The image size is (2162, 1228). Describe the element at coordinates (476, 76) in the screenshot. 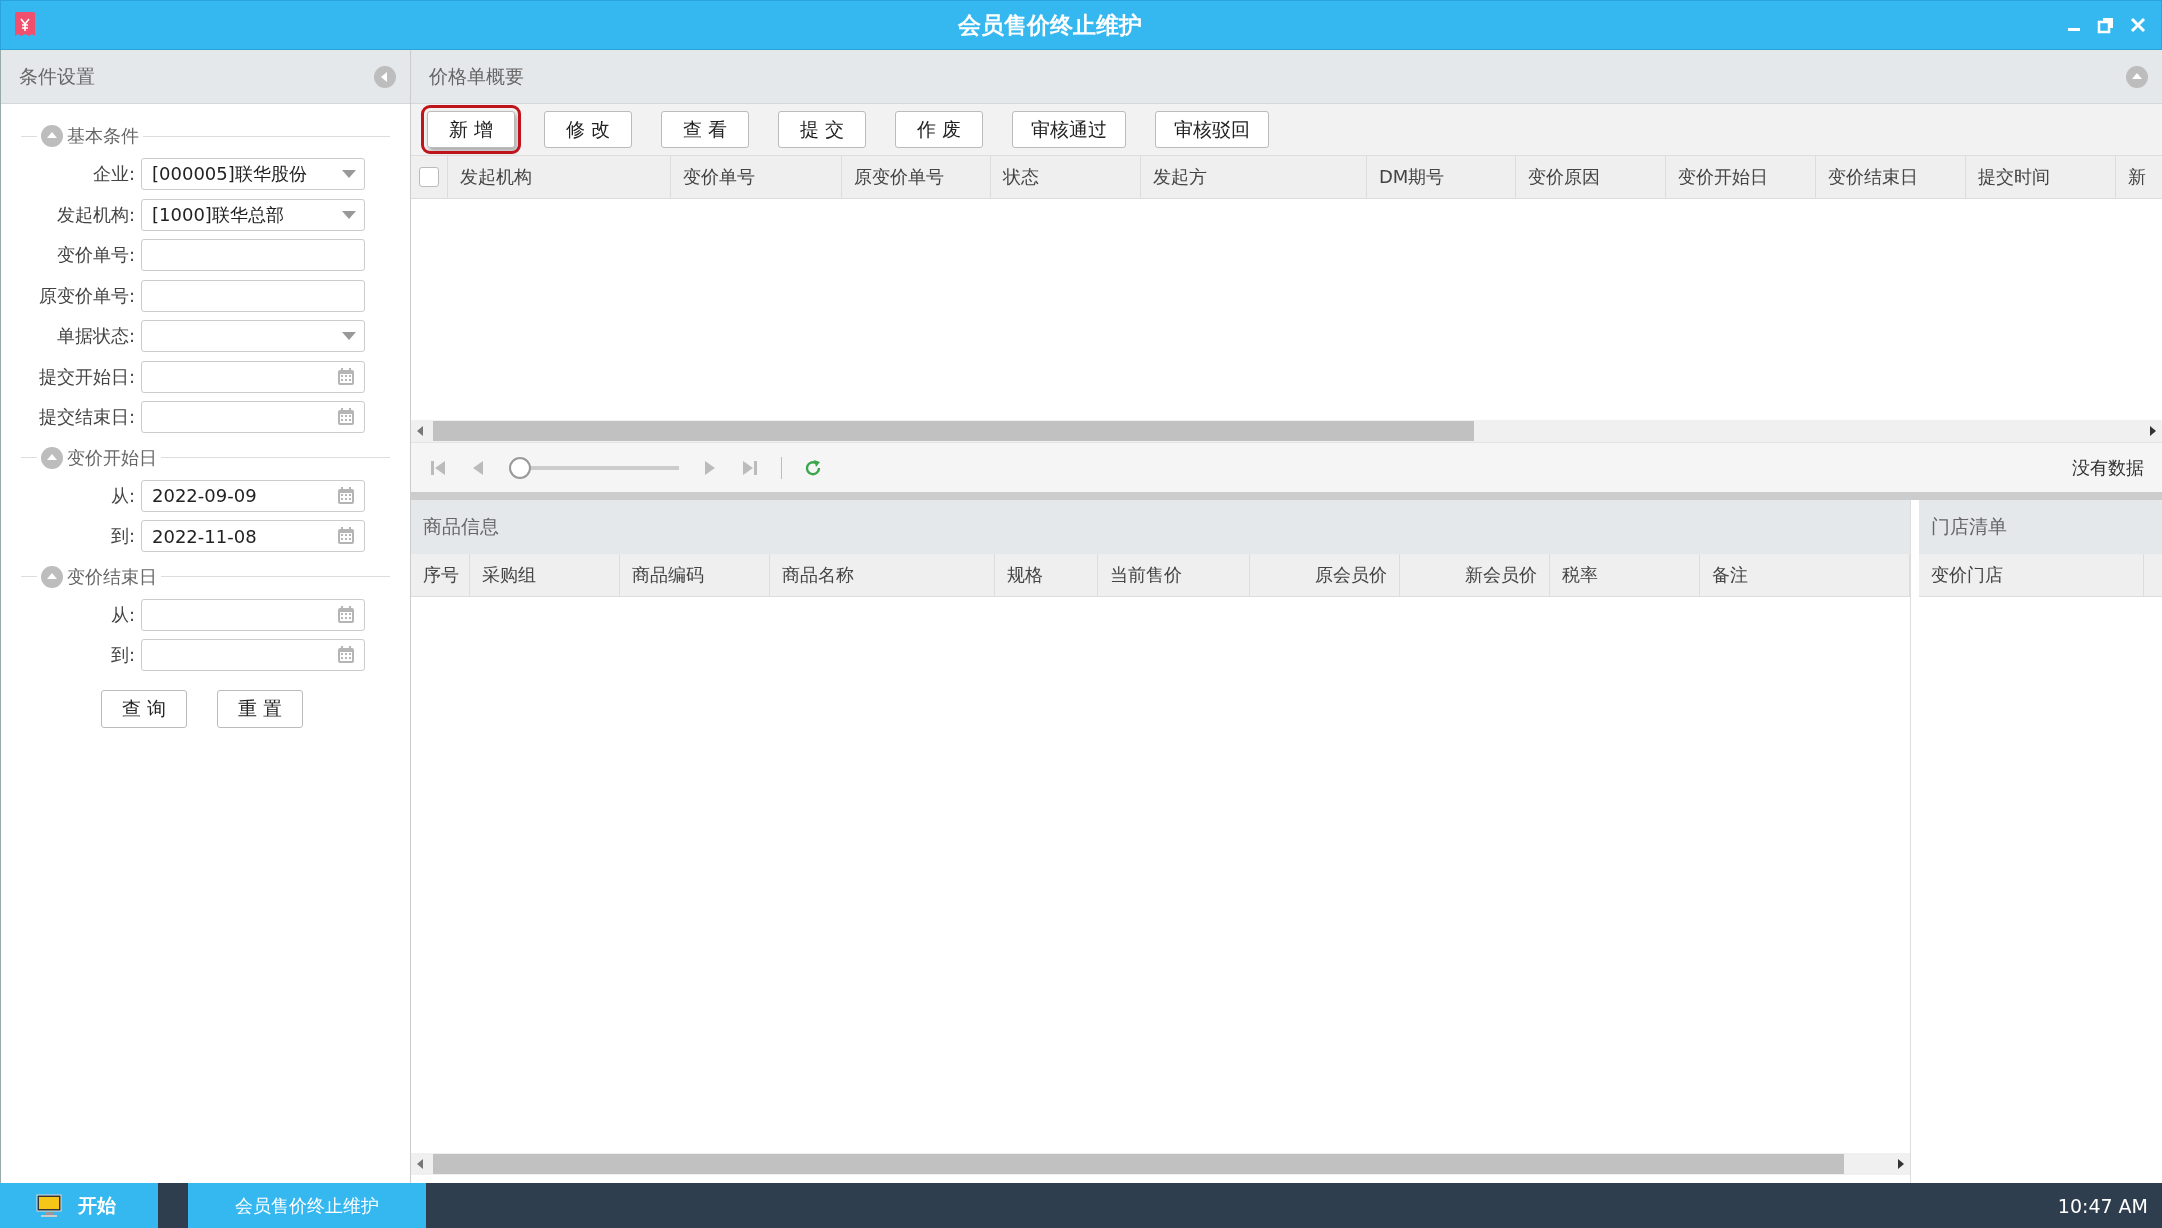

I see `panel-title: 价格单概要` at that location.